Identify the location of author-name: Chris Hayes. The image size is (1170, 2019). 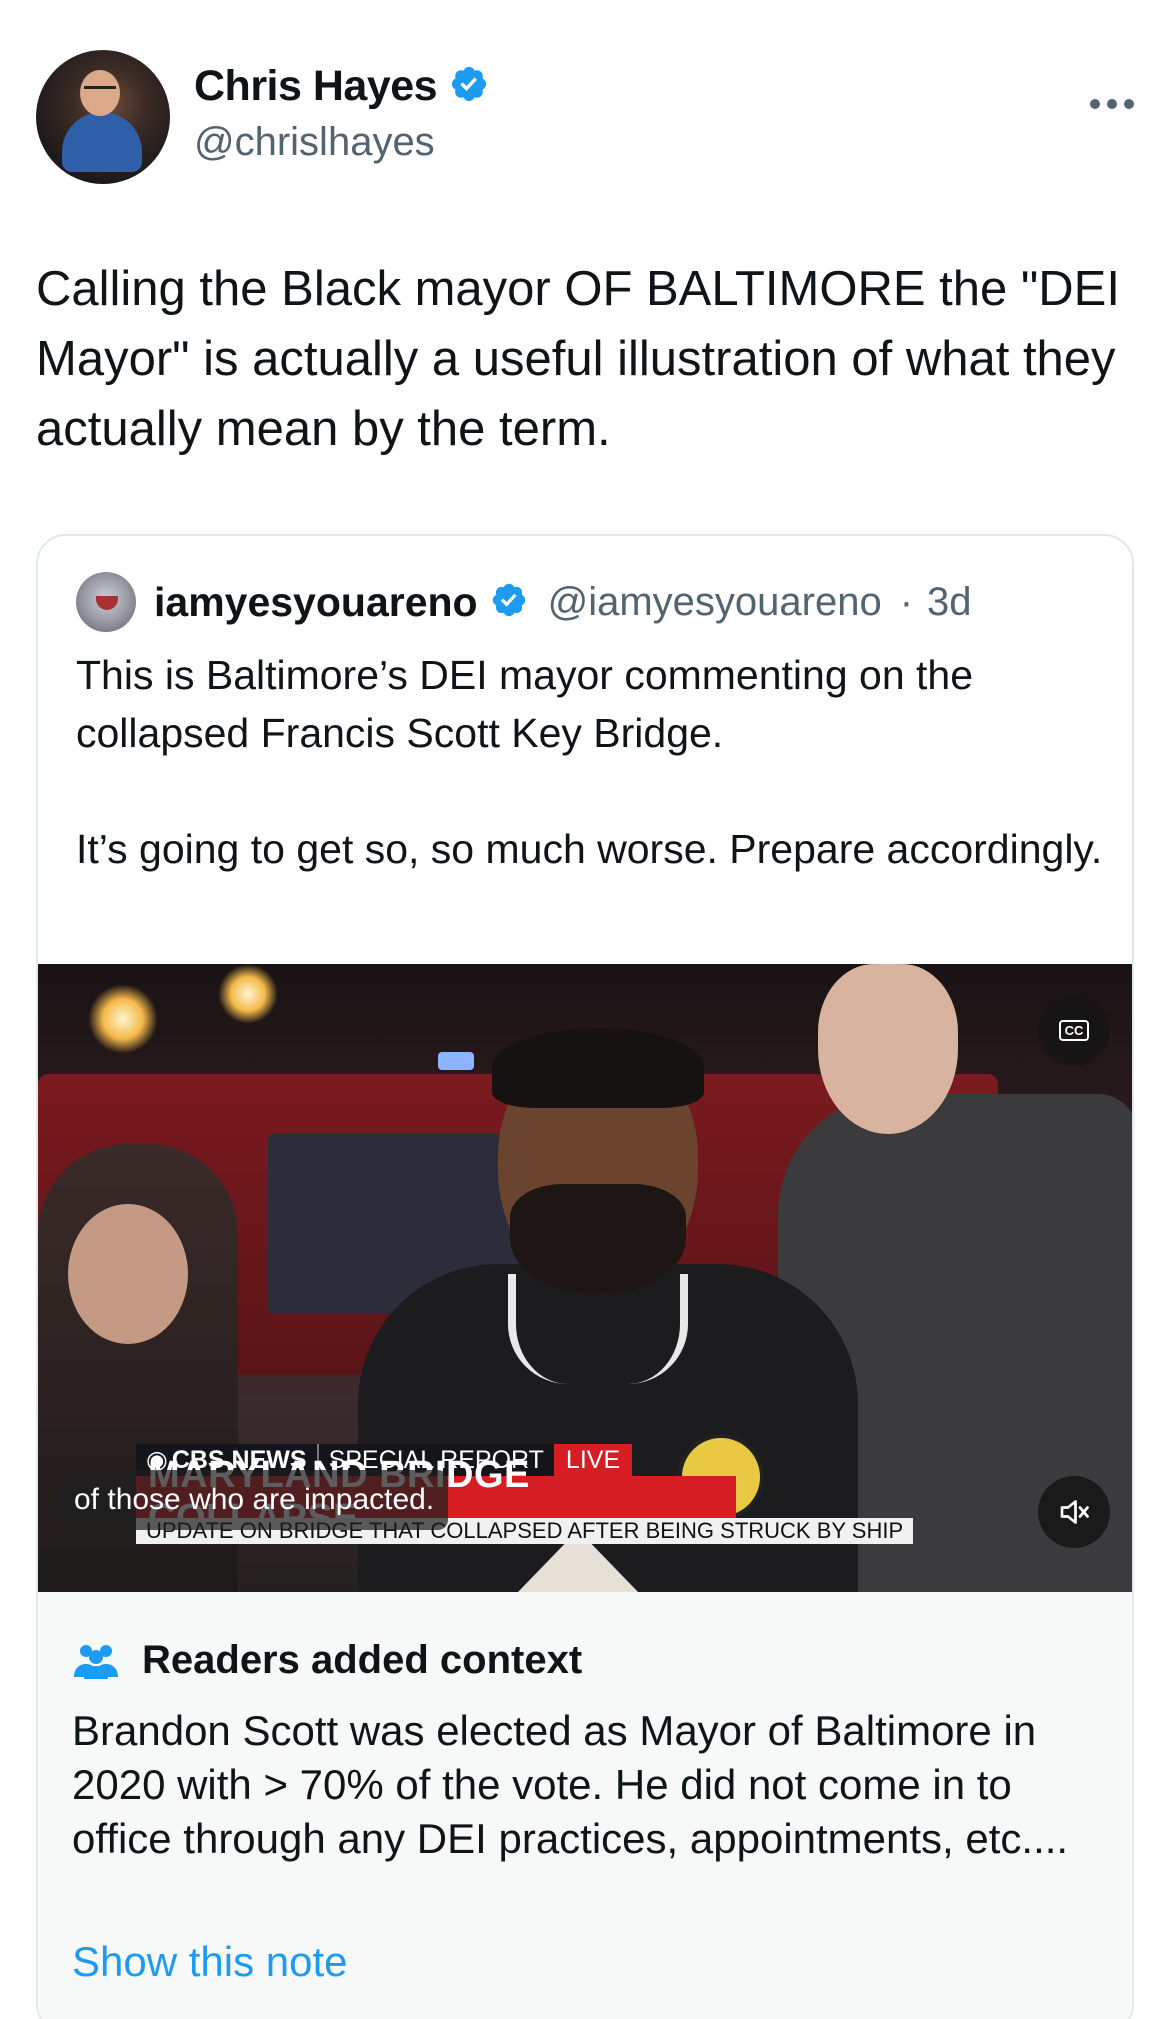
(316, 86).